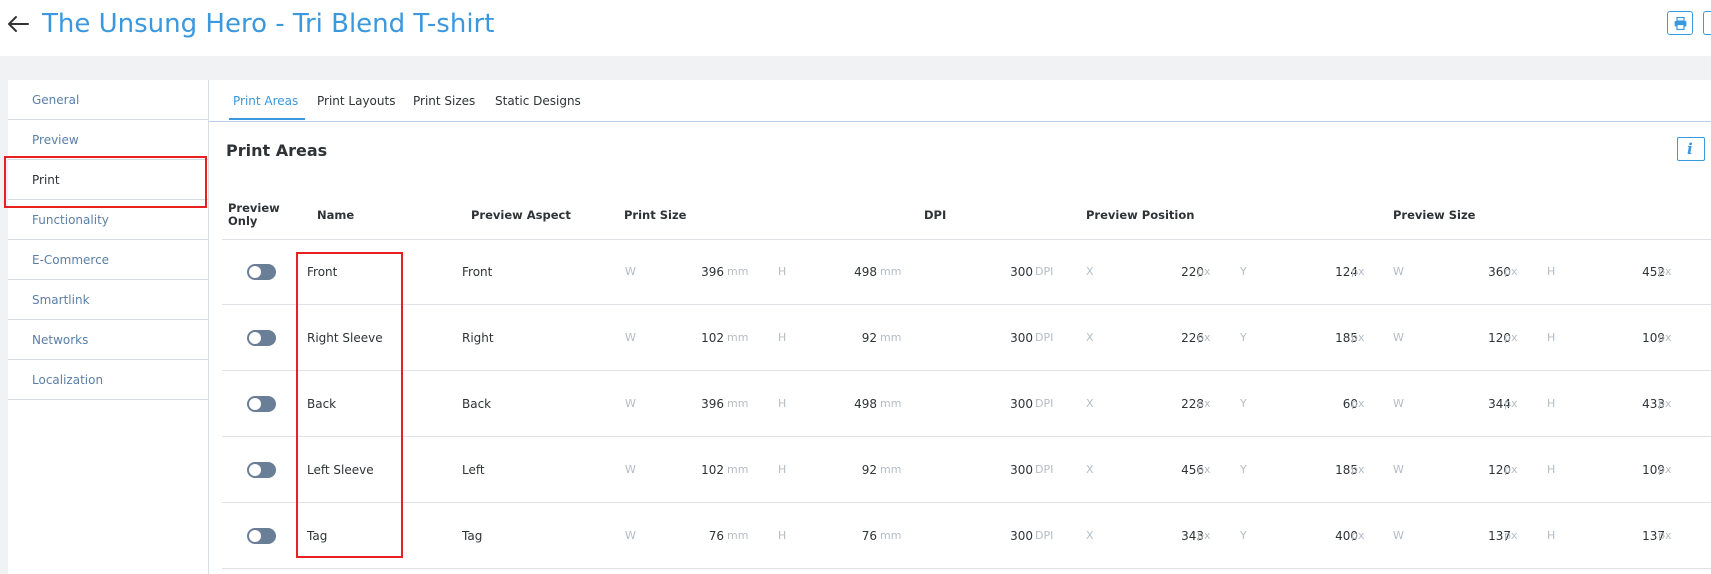 The height and width of the screenshot is (574, 1711). Describe the element at coordinates (1174, 470) in the screenshot. I see `pos-x-value: 456` at that location.